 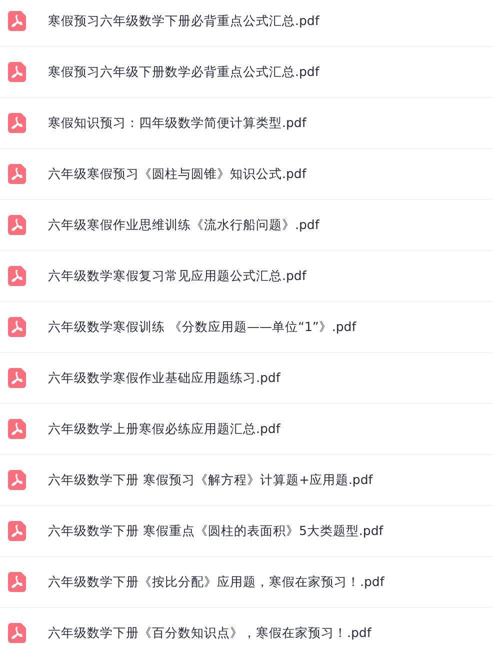 What do you see at coordinates (184, 72) in the screenshot?
I see `file-link: 寒假预习六年级下册数学必背重点公式汇总.pdf` at bounding box center [184, 72].